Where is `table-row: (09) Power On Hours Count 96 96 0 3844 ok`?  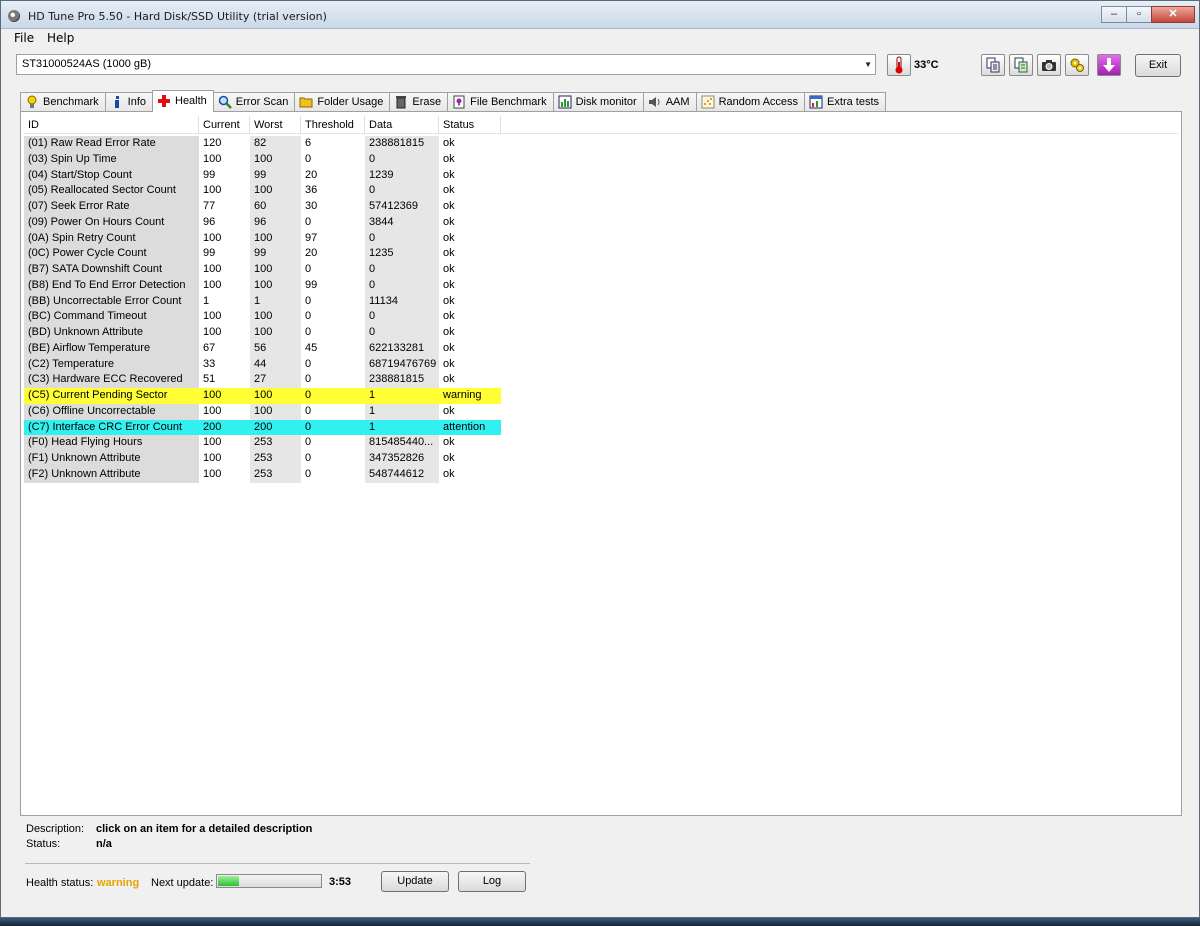
table-row: (09) Power On Hours Count 96 96 0 3844 ok is located at coordinates (262, 222).